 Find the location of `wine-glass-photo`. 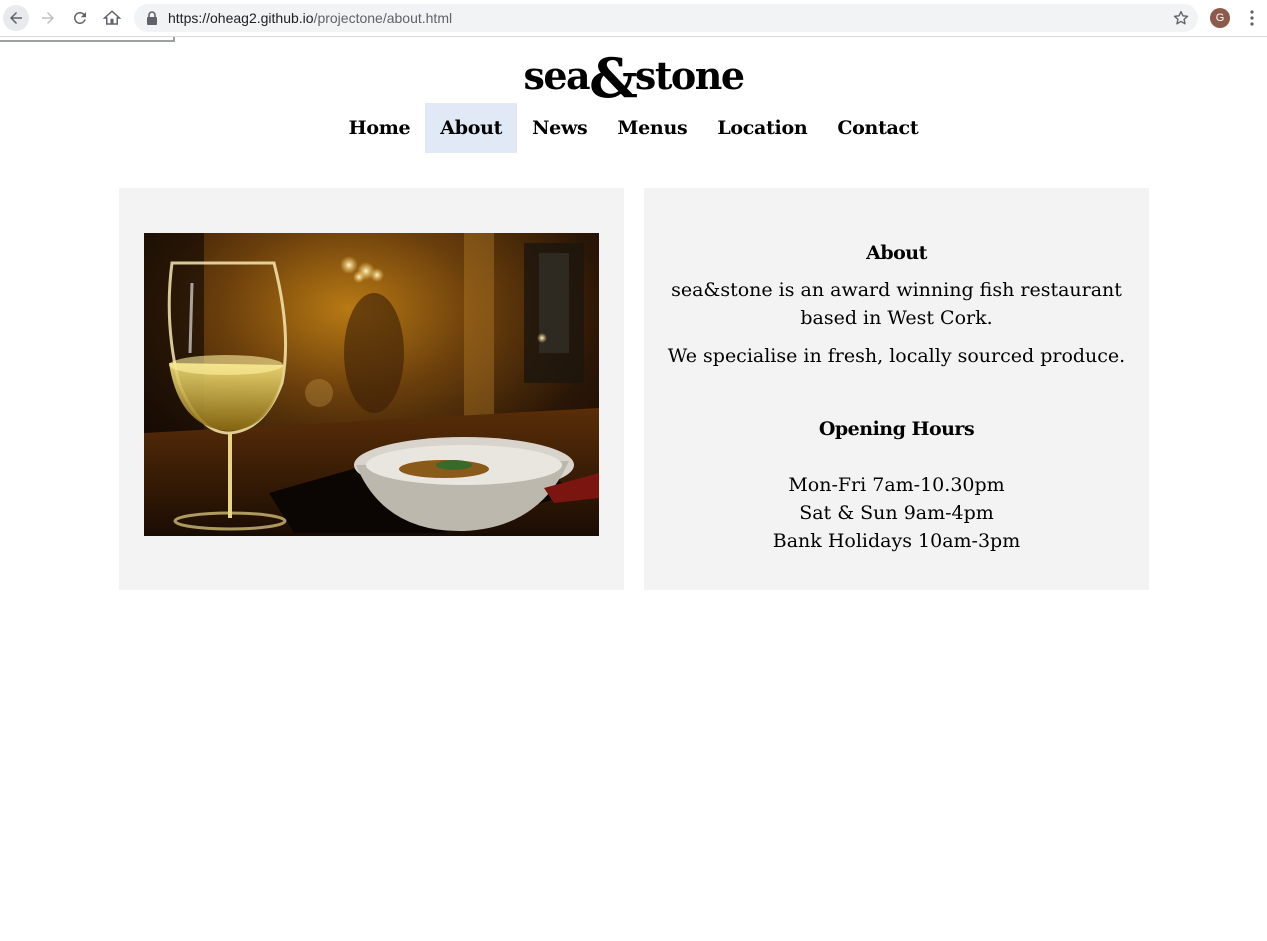

wine-glass-photo is located at coordinates (371, 384).